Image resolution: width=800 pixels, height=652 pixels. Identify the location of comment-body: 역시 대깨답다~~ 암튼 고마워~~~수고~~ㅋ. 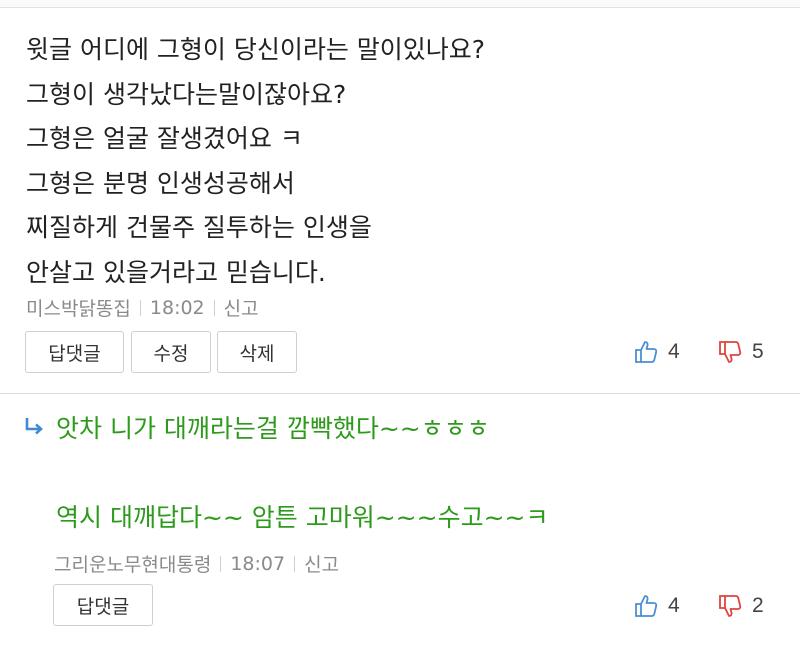
(302, 517).